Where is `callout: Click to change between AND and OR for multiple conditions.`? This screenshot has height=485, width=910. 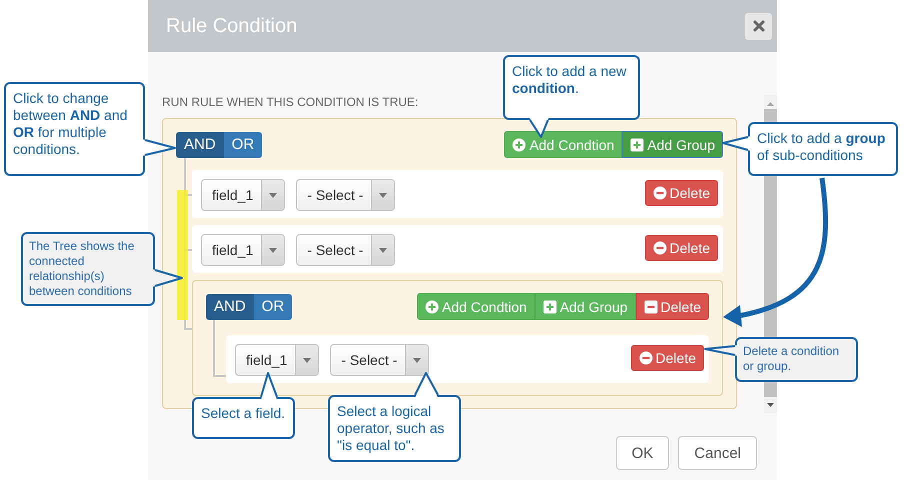 callout: Click to change between AND and OR for multiple conditions. is located at coordinates (74, 129).